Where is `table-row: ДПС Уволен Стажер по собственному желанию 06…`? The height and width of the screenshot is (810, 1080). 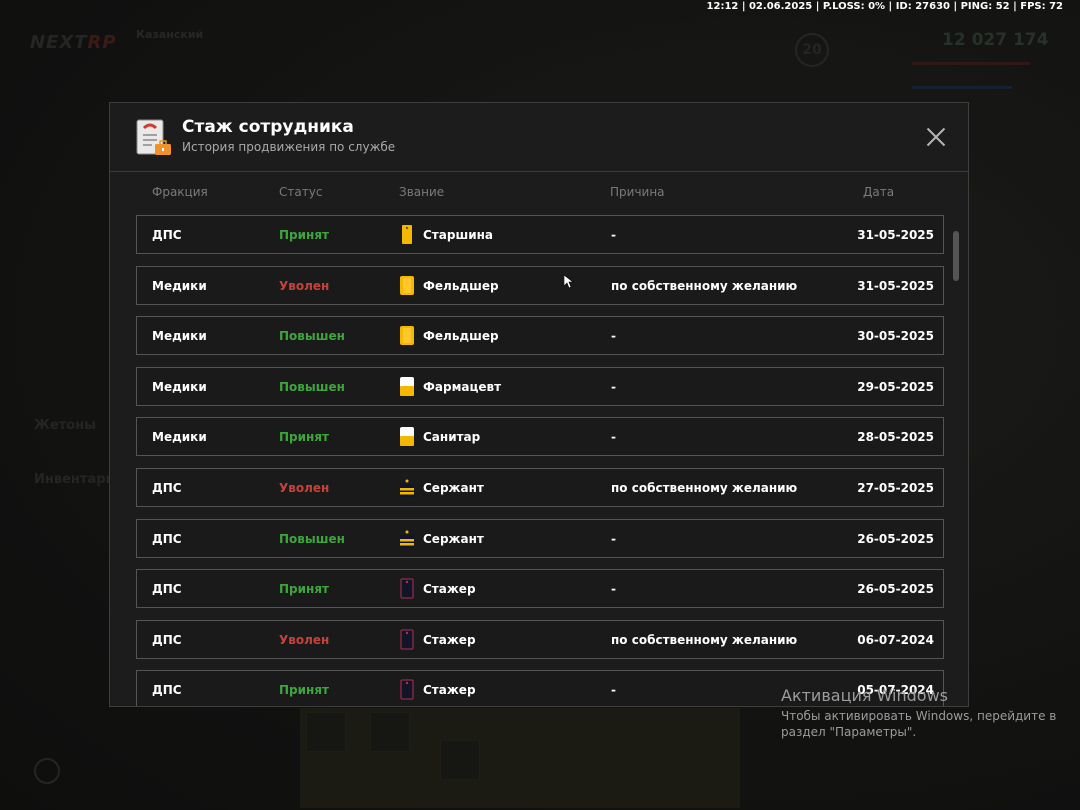 table-row: ДПС Уволен Стажер по собственному желанию 06… is located at coordinates (540, 639).